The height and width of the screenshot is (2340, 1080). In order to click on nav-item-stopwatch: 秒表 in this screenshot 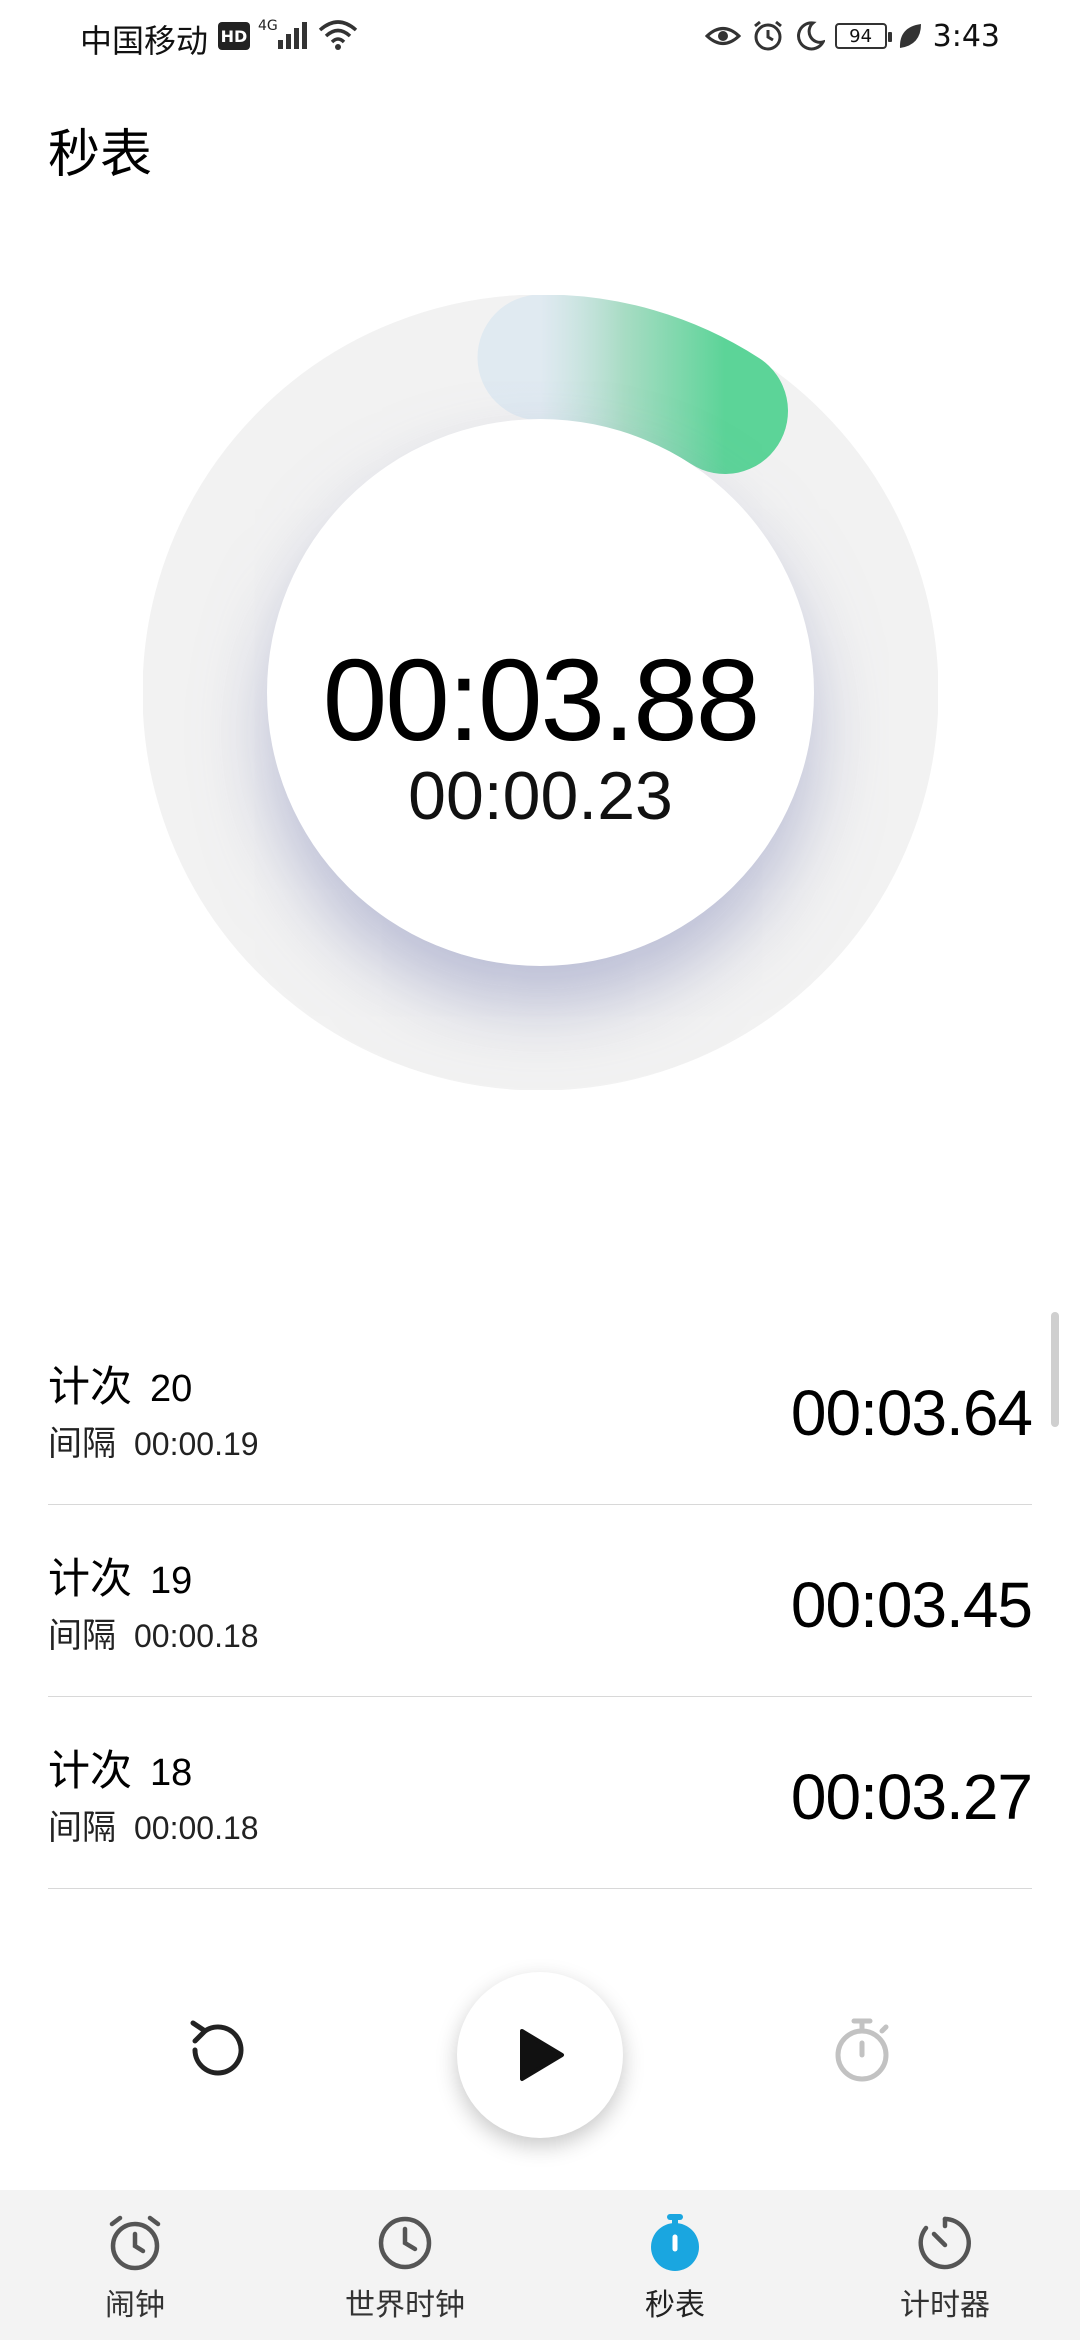, I will do `click(675, 2265)`.